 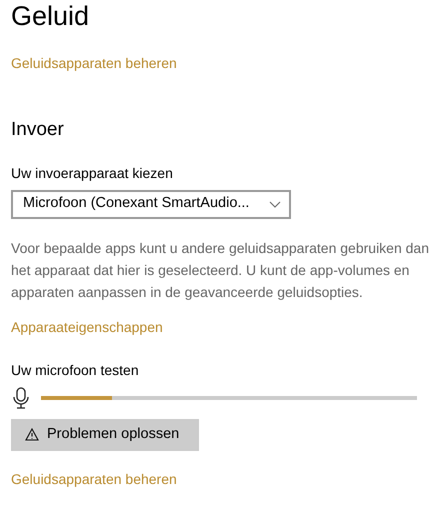 I want to click on page-title: Geluid, so click(x=50, y=16).